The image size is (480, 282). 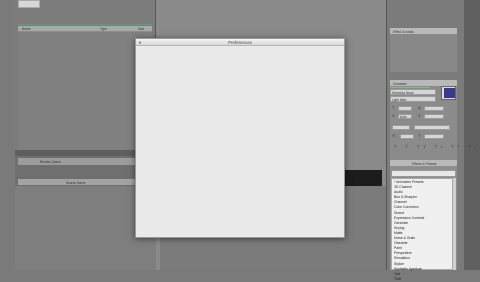 What do you see at coordinates (50, 162) in the screenshot?
I see `tab-render-queue: Render Queue` at bounding box center [50, 162].